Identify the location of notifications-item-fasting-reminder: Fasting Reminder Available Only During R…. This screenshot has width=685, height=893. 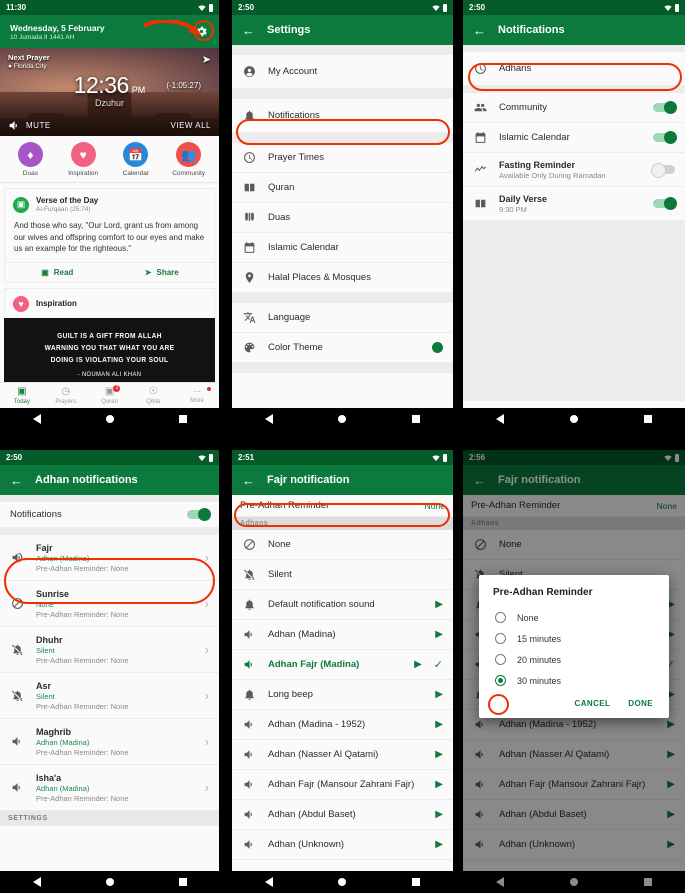
(574, 170).